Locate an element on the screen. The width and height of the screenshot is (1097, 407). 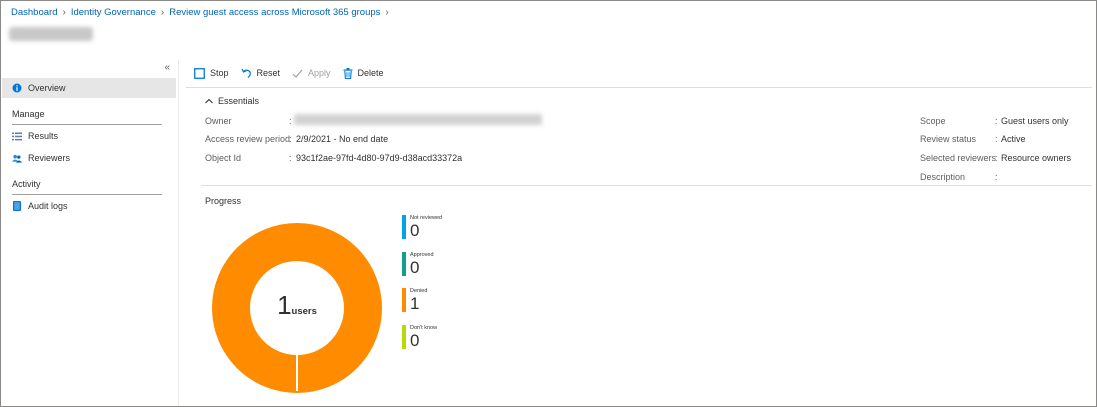
reset-label: Reset is located at coordinates (268, 73).